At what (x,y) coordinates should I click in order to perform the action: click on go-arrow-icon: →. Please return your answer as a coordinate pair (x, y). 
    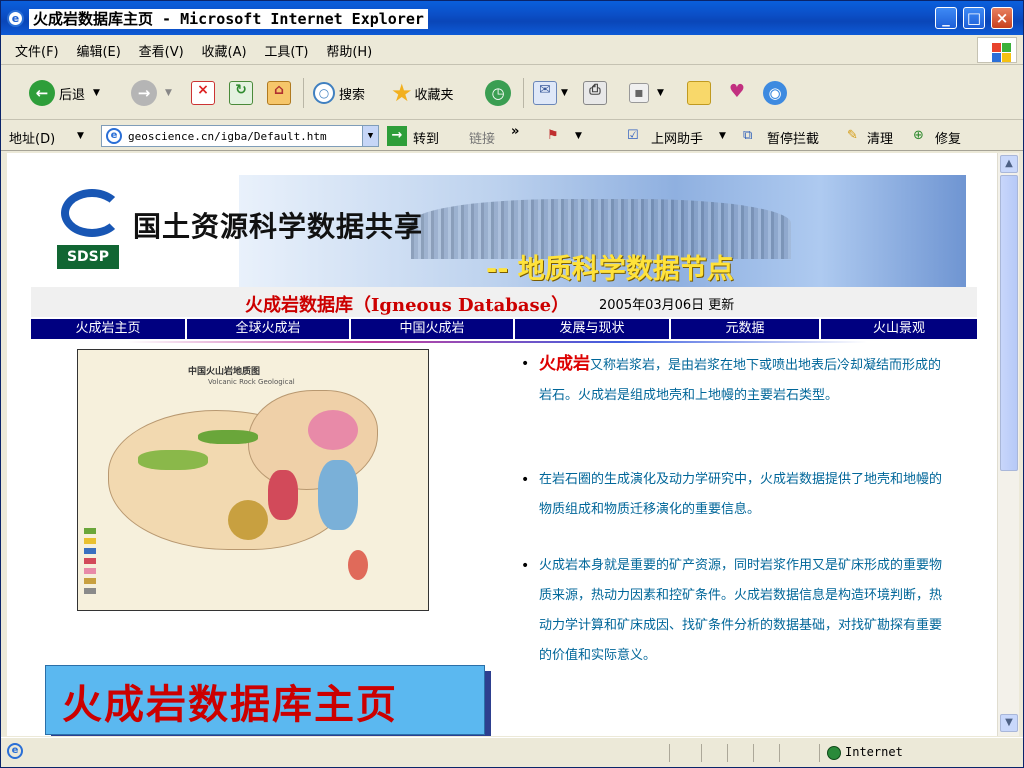
    Looking at the image, I should click on (397, 136).